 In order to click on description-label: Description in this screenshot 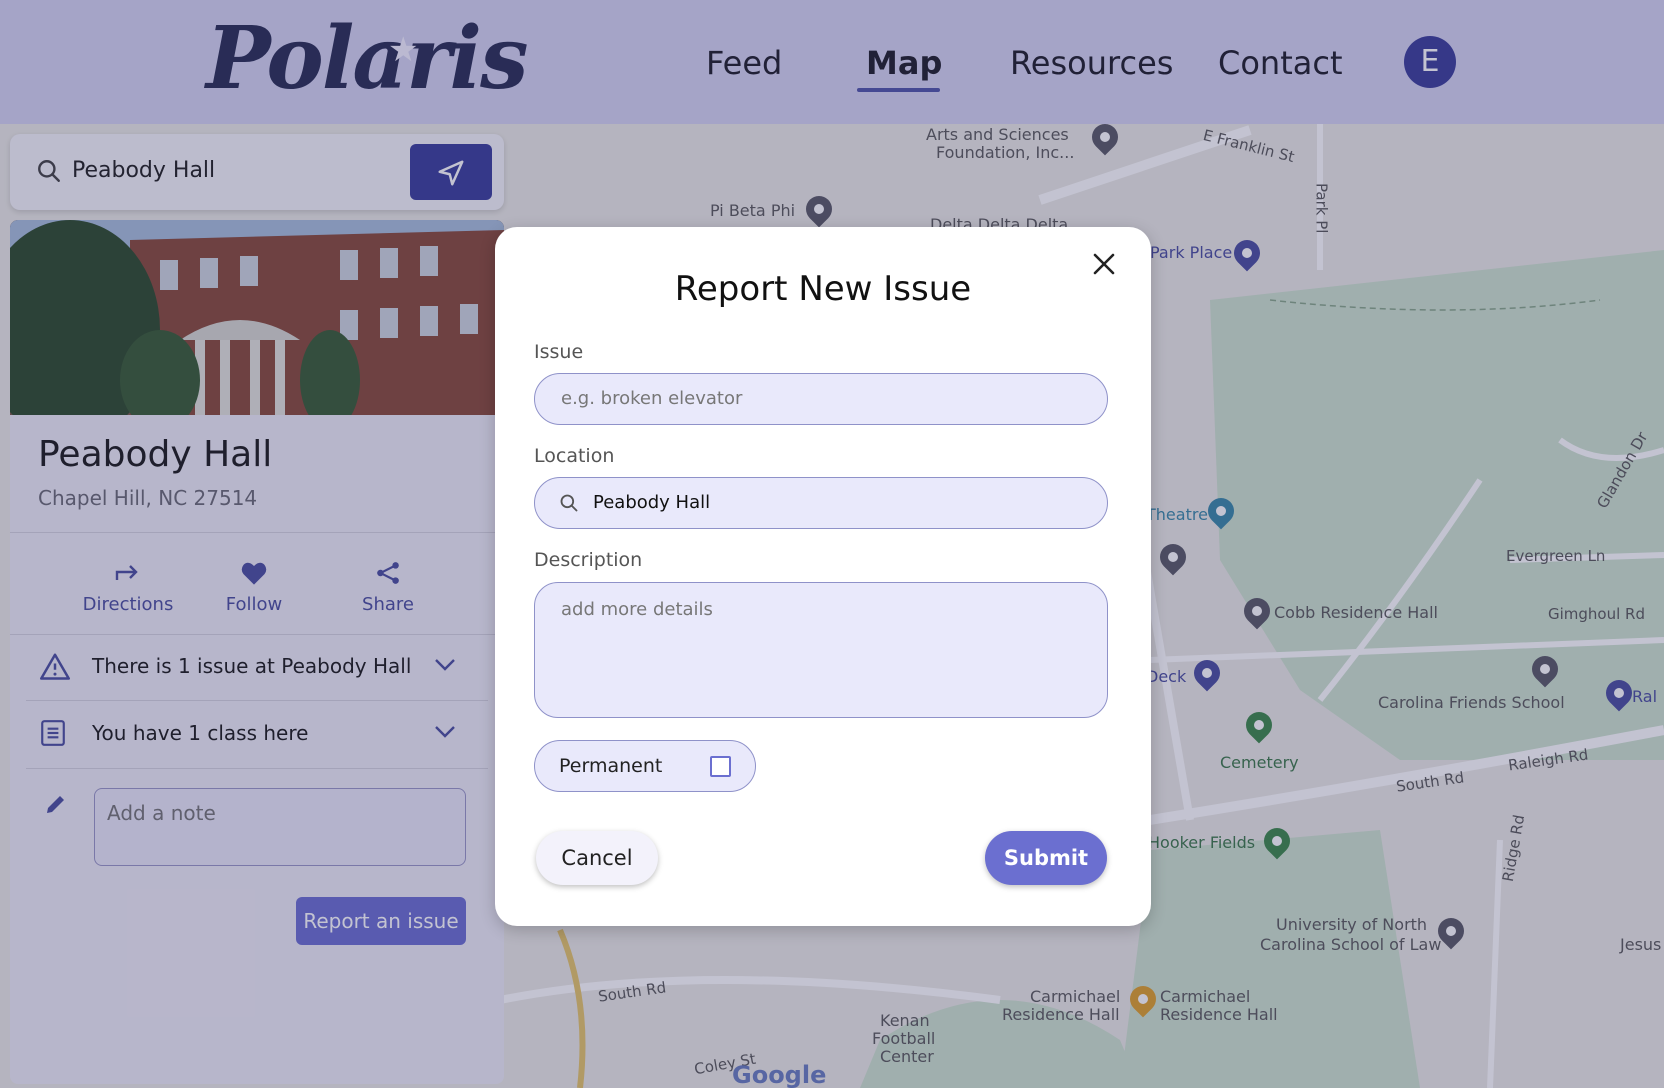, I will do `click(588, 560)`.